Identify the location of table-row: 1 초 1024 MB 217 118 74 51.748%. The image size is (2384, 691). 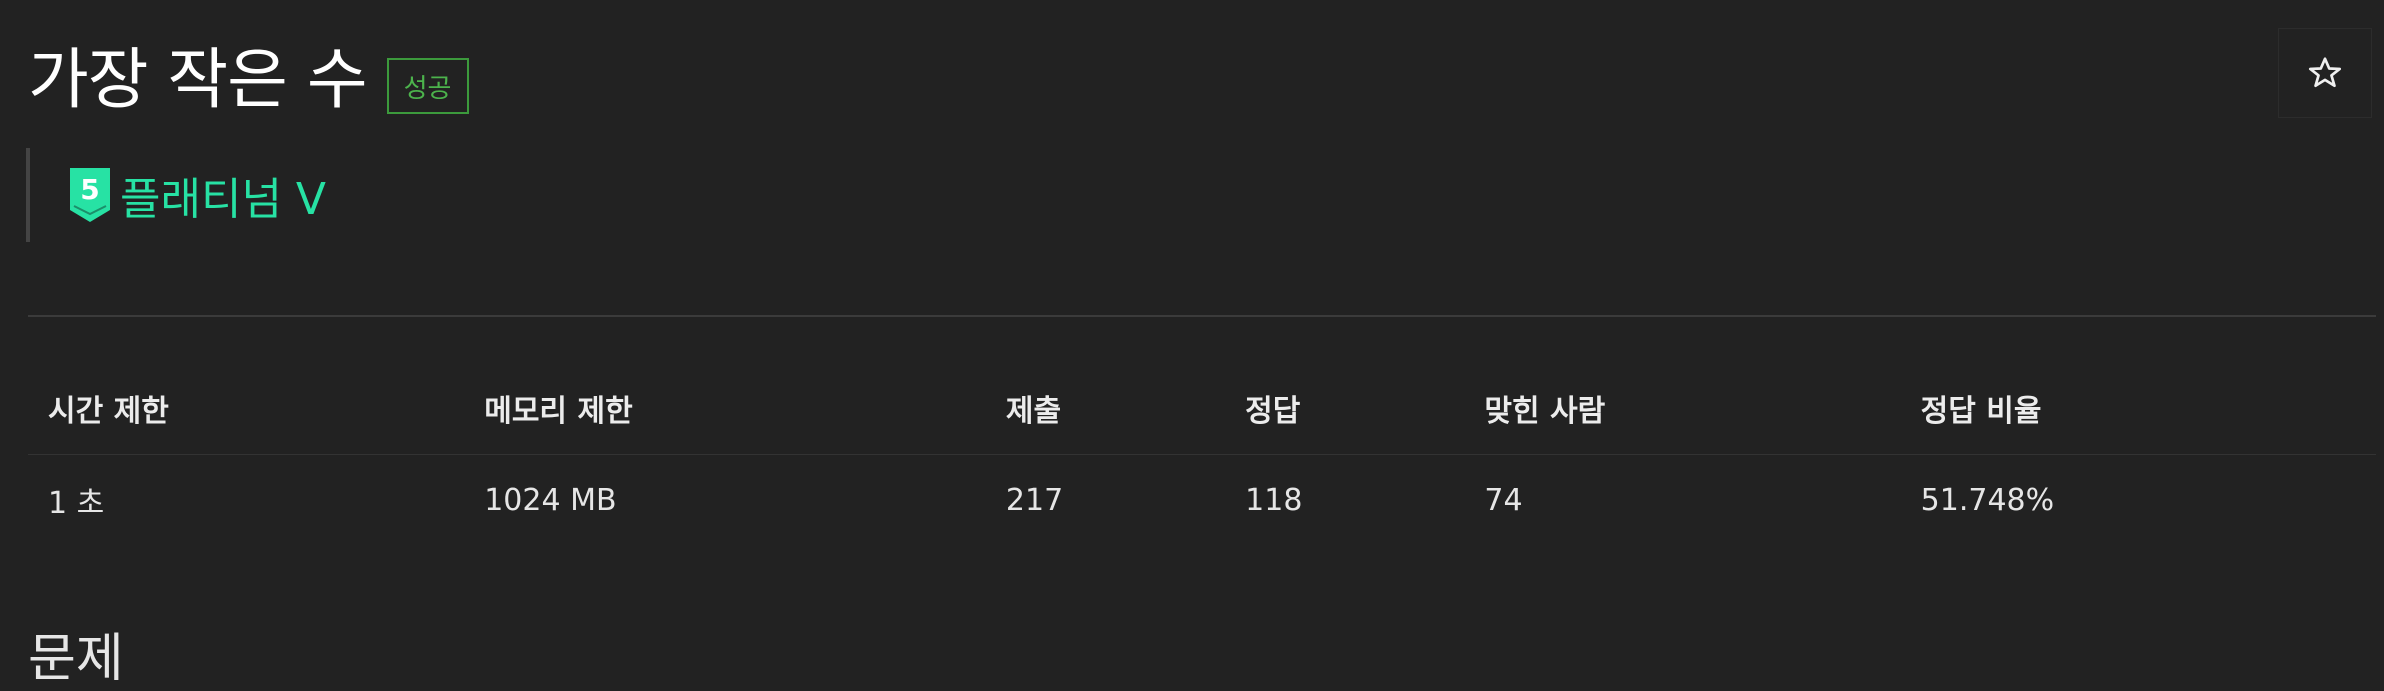
(1202, 500).